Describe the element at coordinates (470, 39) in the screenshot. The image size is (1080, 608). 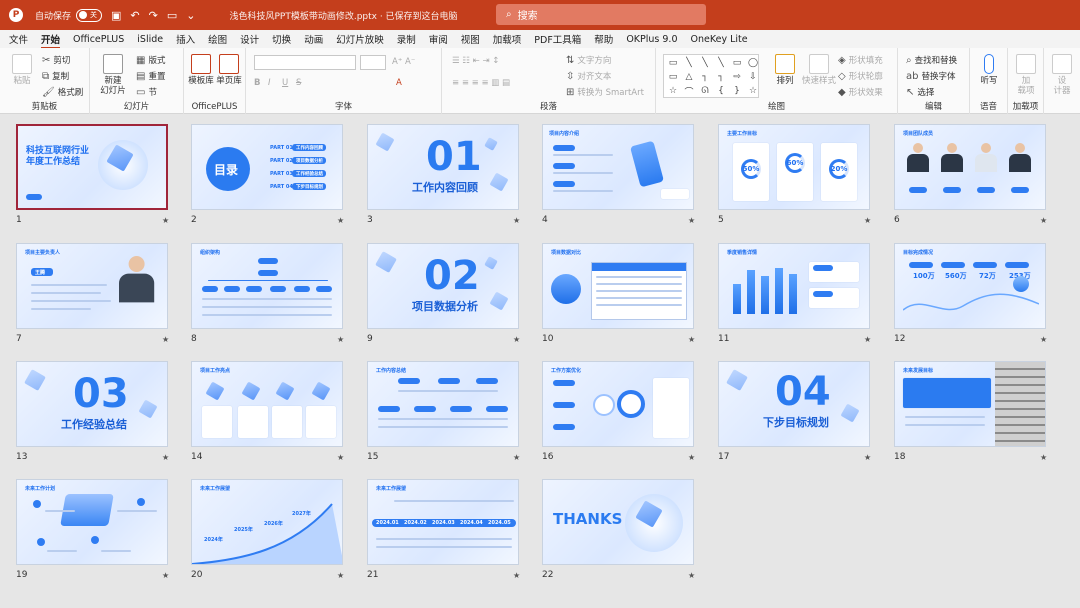
I see `tab-view: 视图` at that location.